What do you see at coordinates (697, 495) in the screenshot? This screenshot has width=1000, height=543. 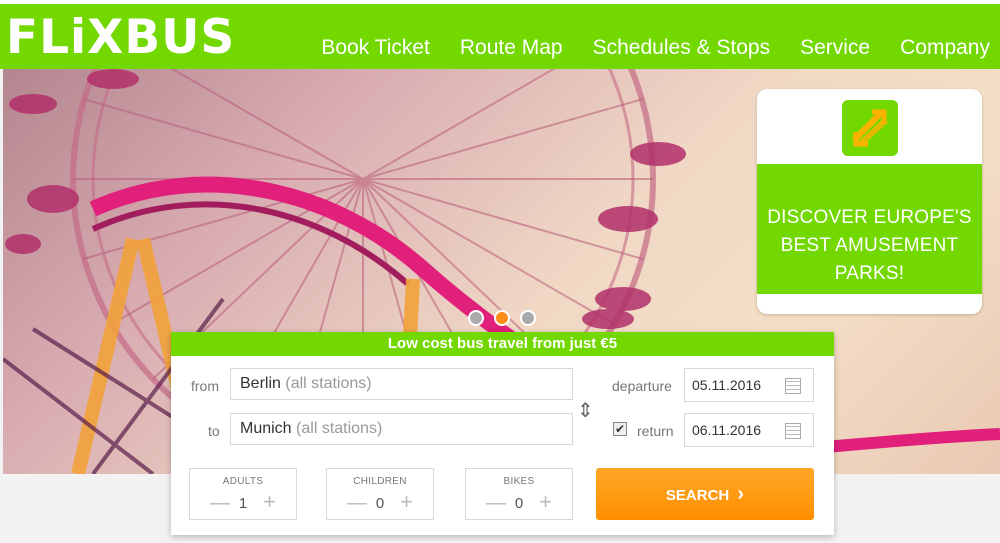 I see `search-button-label: SEARCH` at bounding box center [697, 495].